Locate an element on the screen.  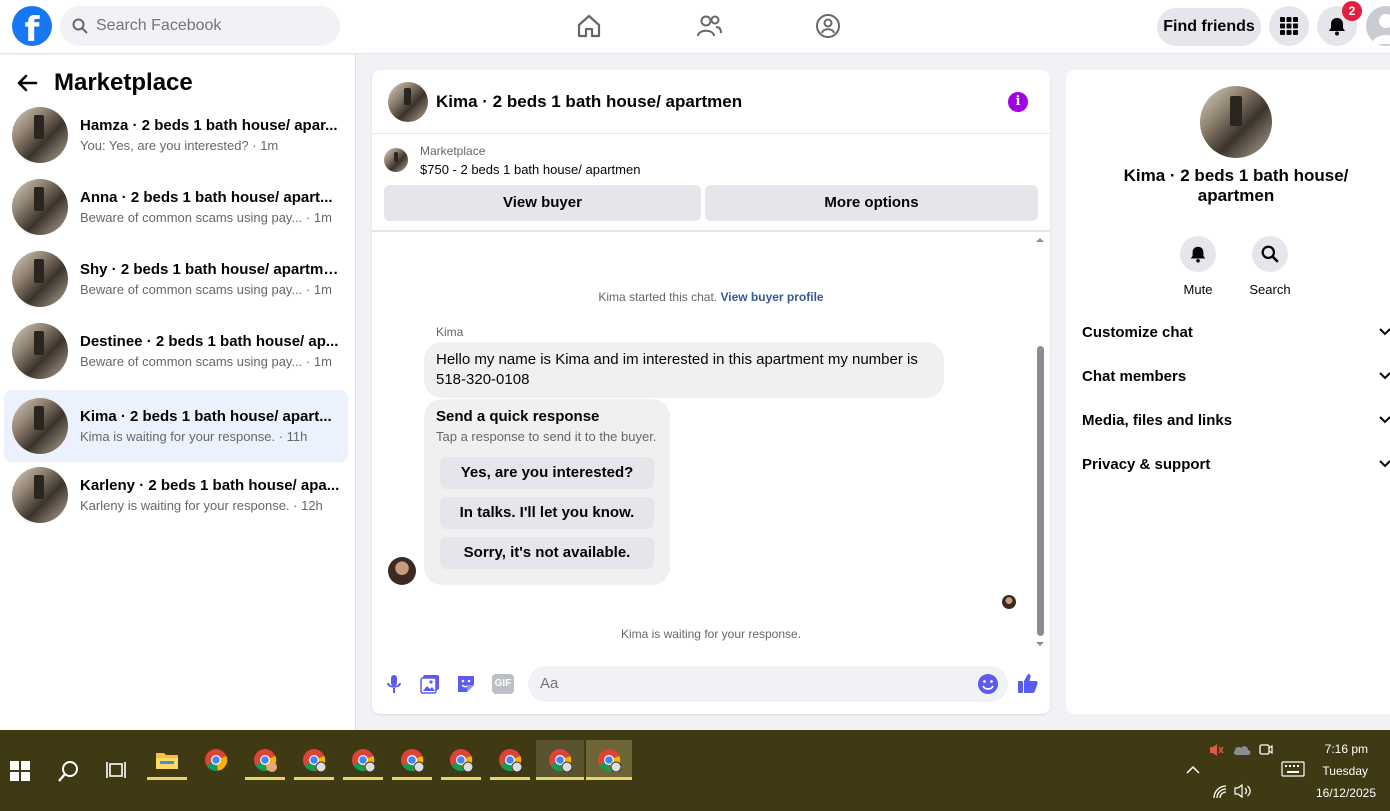
facebook-logo: f is located at coordinates (32, 26).